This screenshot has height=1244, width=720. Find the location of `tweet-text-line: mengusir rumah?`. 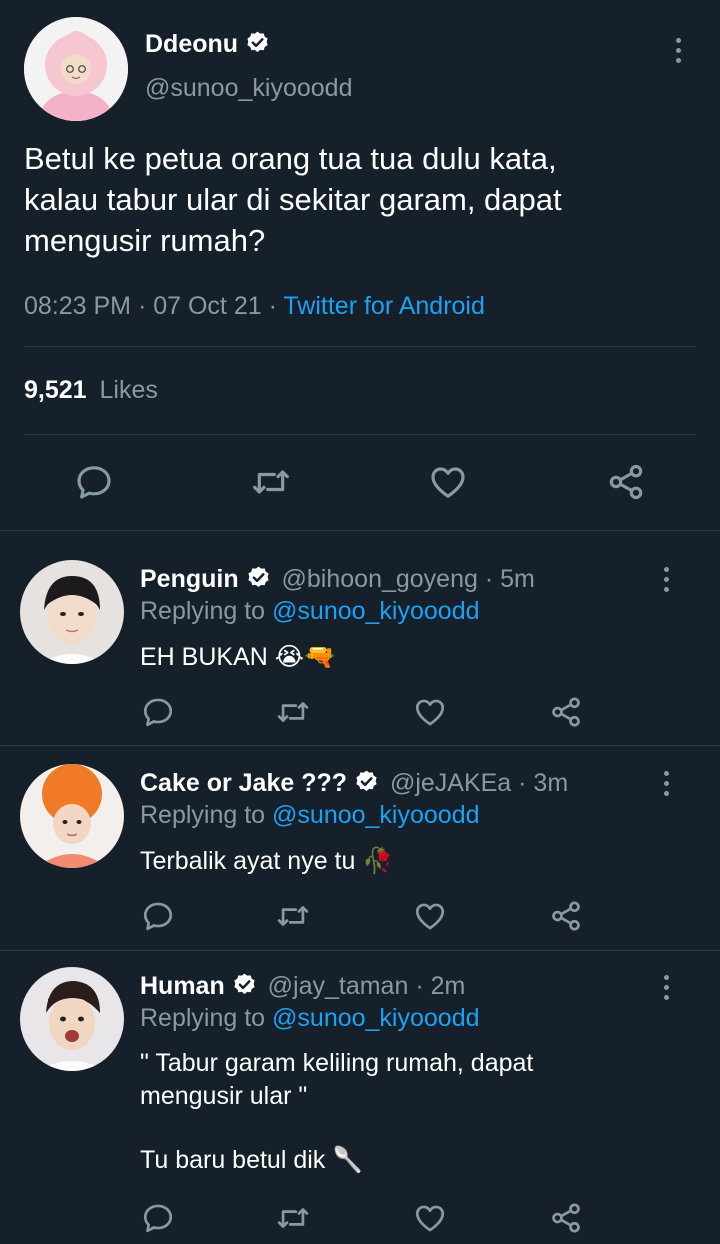

tweet-text-line: mengusir rumah? is located at coordinates (145, 240).